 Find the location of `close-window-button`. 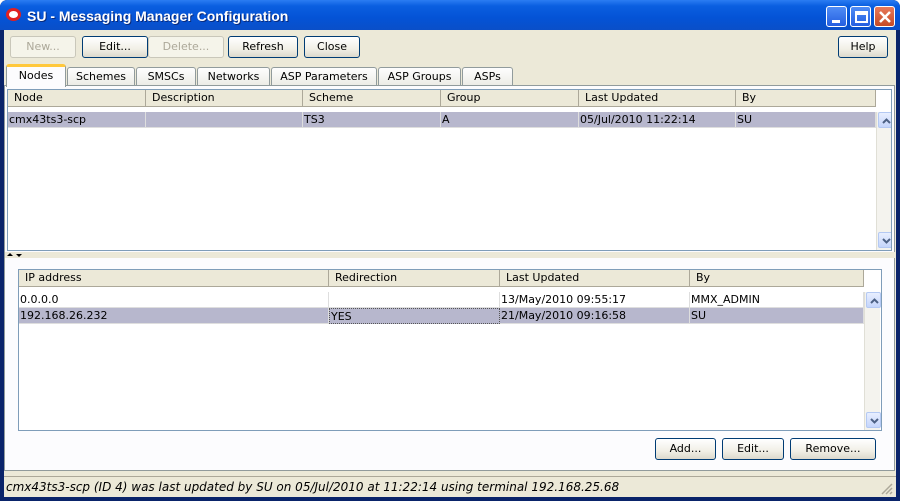

close-window-button is located at coordinates (884, 16).